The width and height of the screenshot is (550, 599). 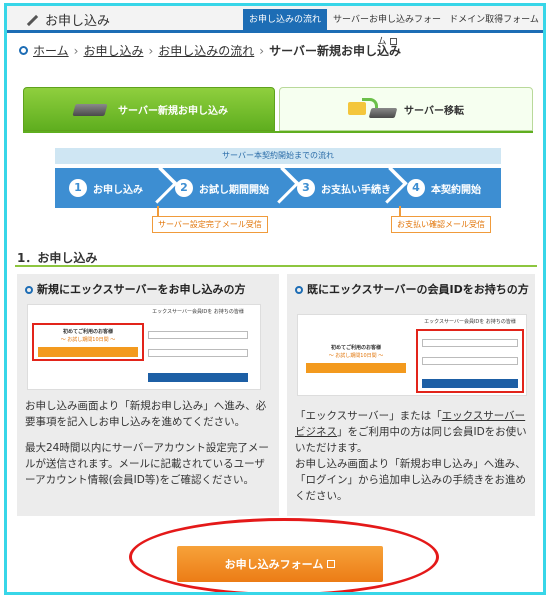 What do you see at coordinates (387, 28) in the screenshot?
I see `tab-server-form: サーバーお申し込みフォーム` at bounding box center [387, 28].